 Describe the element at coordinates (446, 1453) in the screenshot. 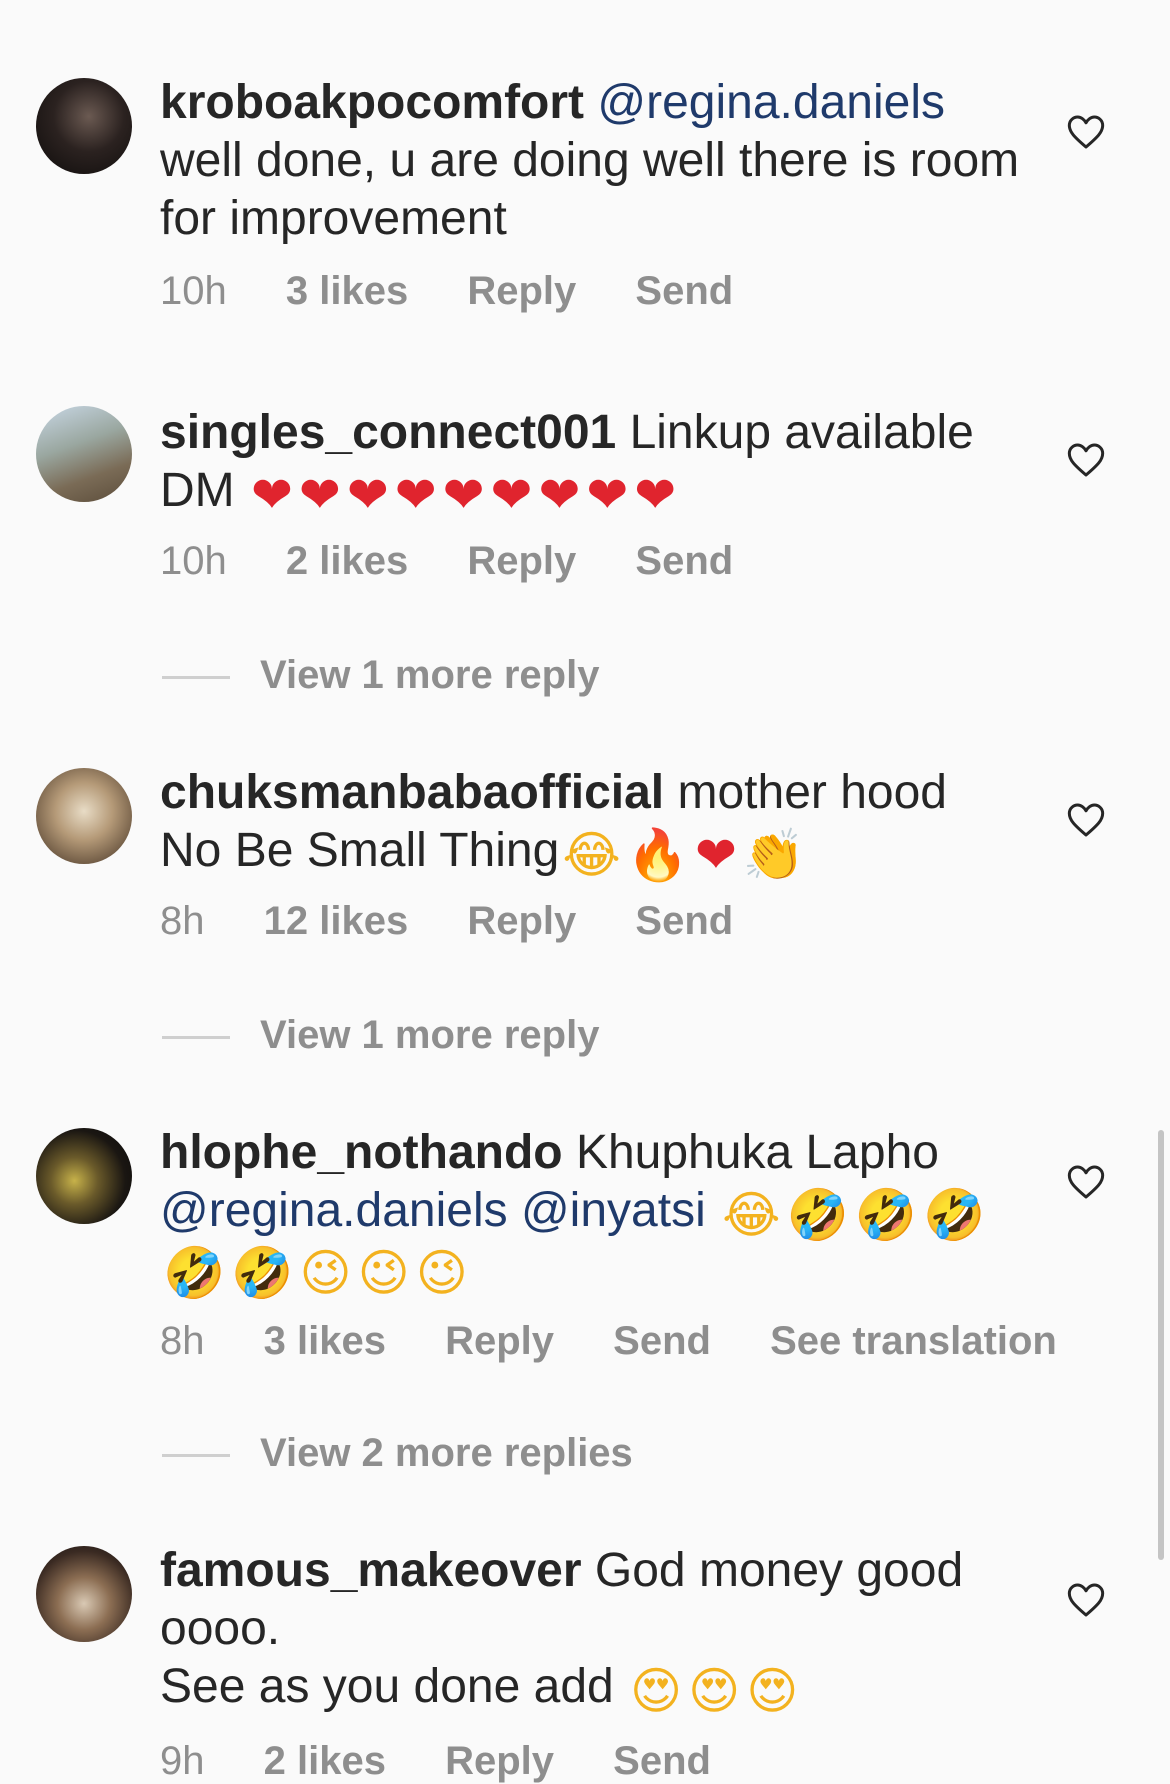

I see `view-more-label: View 2 more replies` at that location.